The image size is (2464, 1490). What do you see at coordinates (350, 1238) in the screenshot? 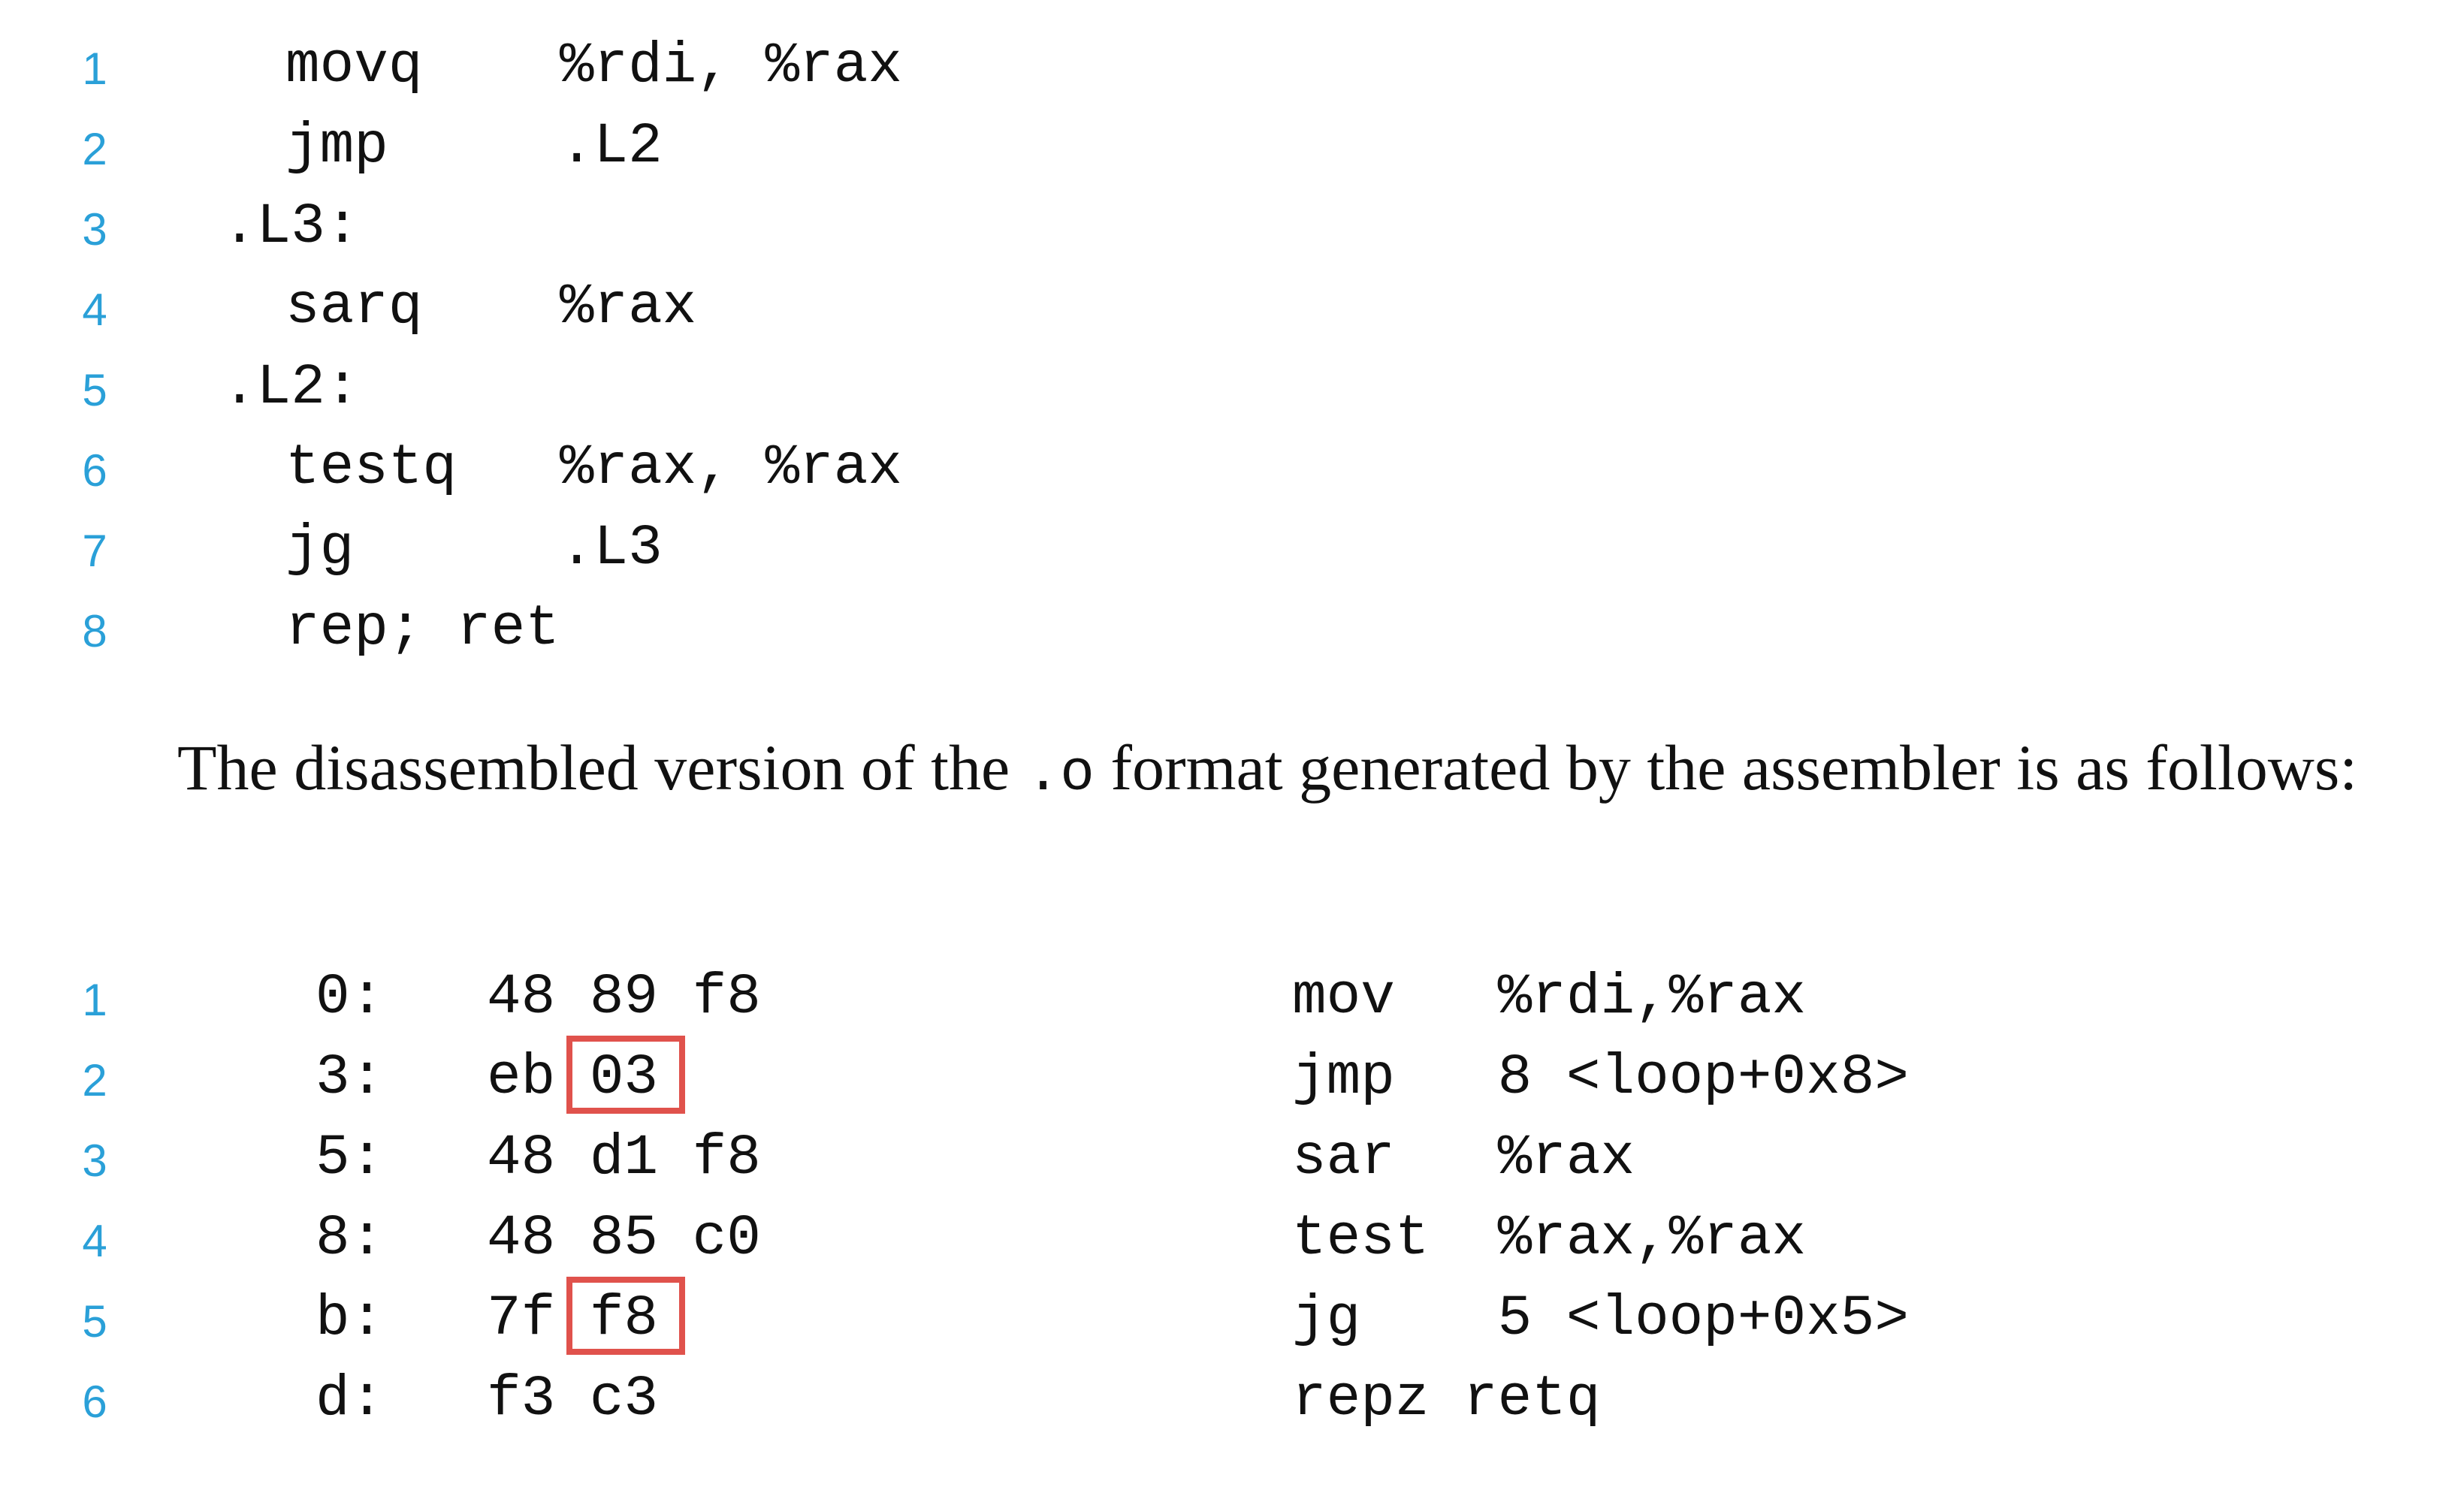
I see `address: 8:` at bounding box center [350, 1238].